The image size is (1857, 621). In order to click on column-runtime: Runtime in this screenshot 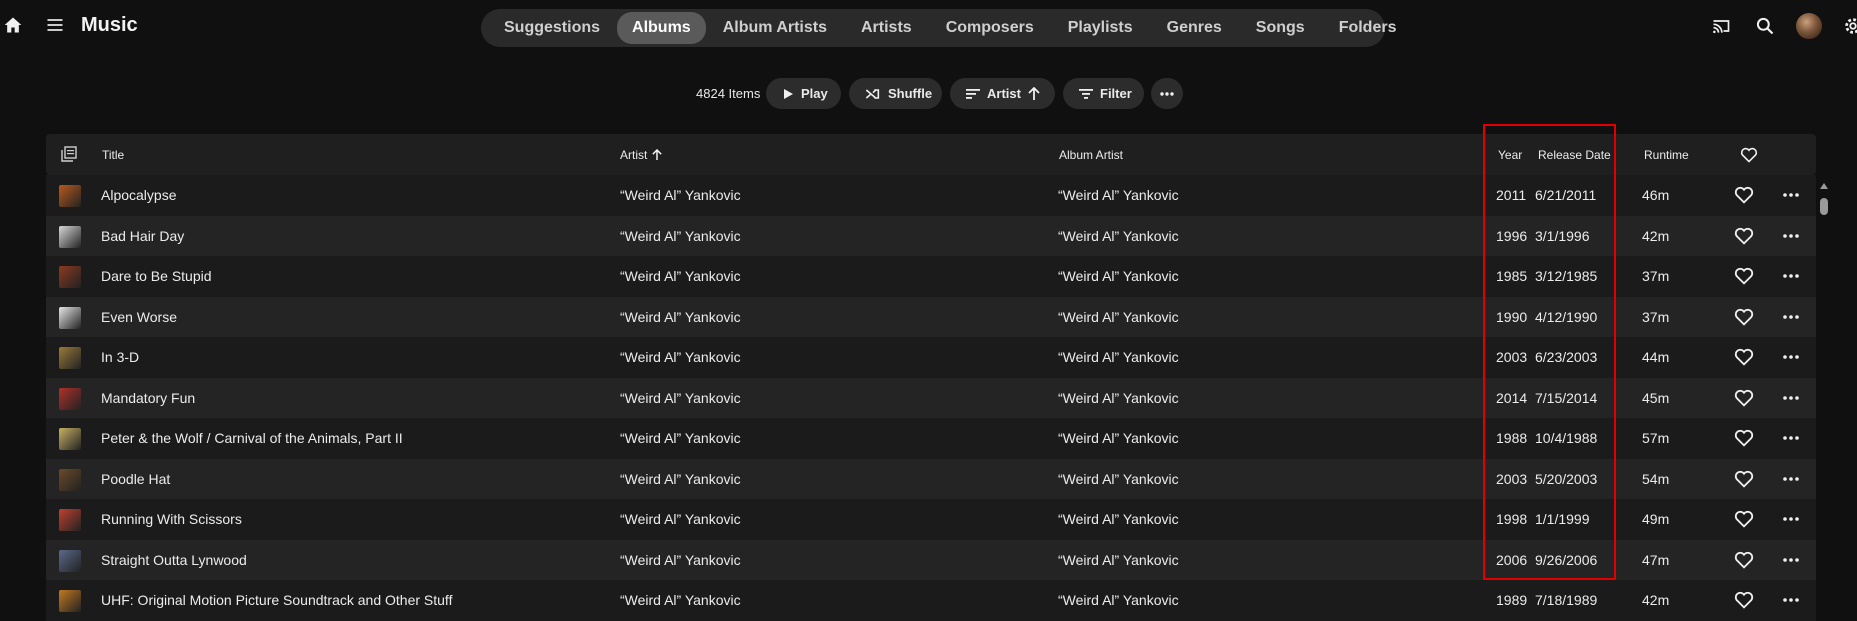, I will do `click(1666, 155)`.